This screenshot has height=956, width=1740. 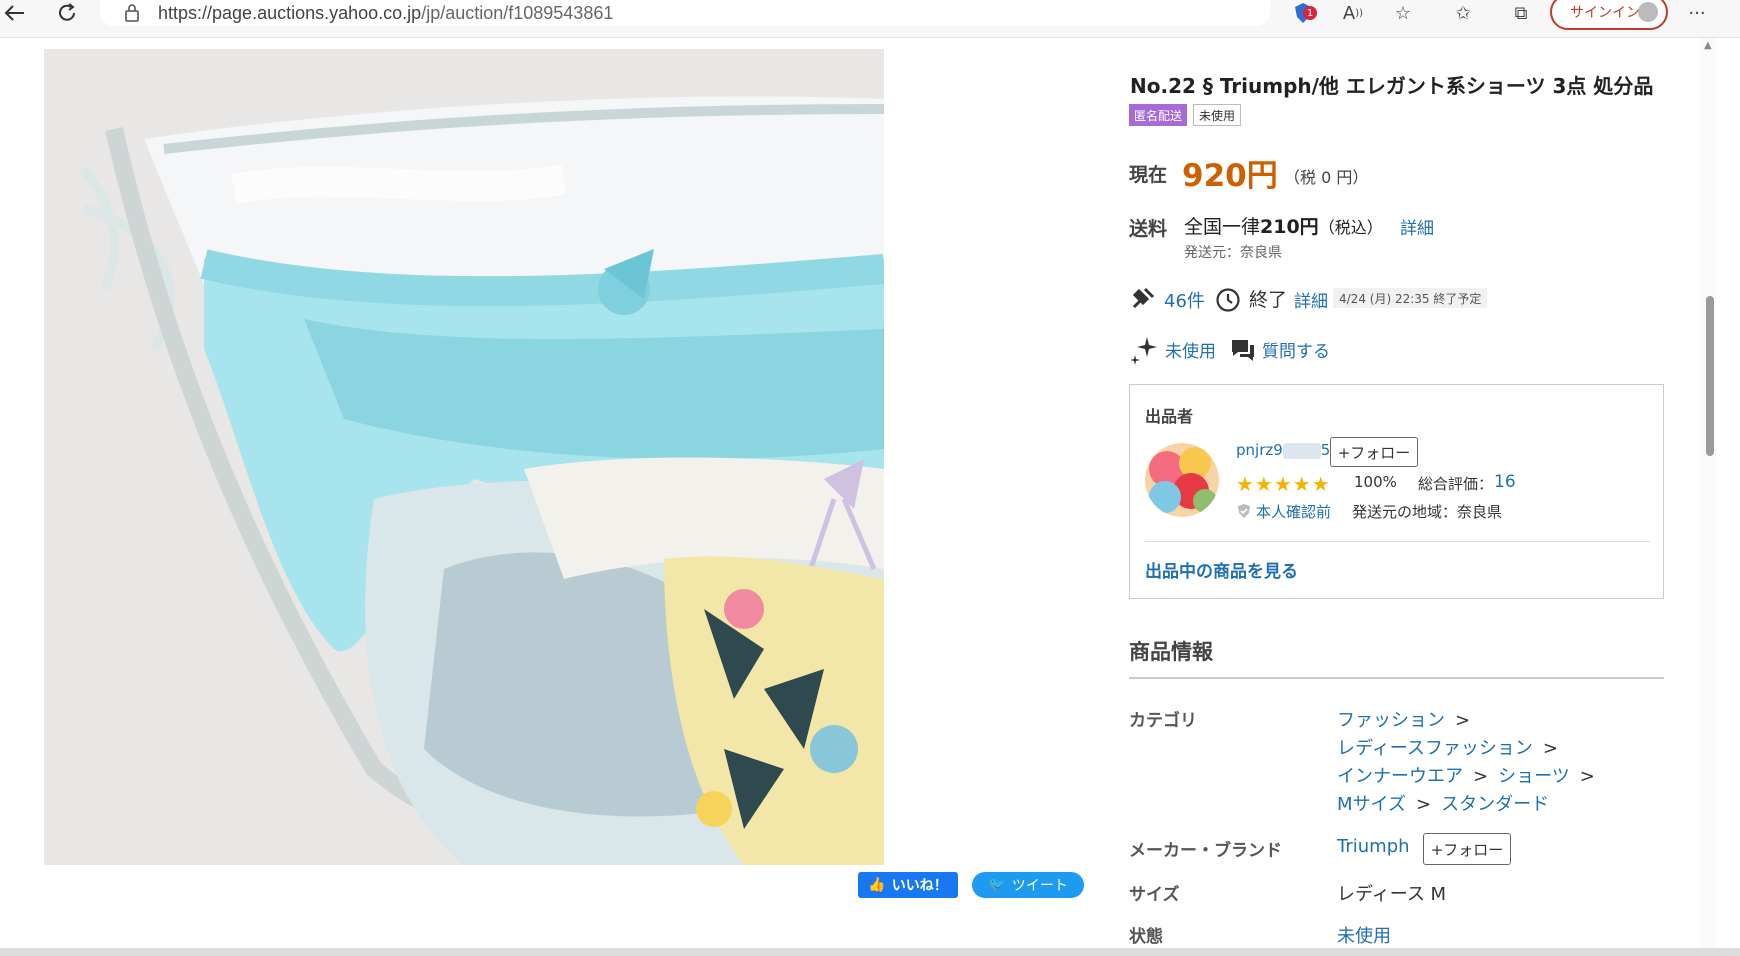 What do you see at coordinates (1311, 299) in the screenshot?
I see `status-detail-link: 詳細` at bounding box center [1311, 299].